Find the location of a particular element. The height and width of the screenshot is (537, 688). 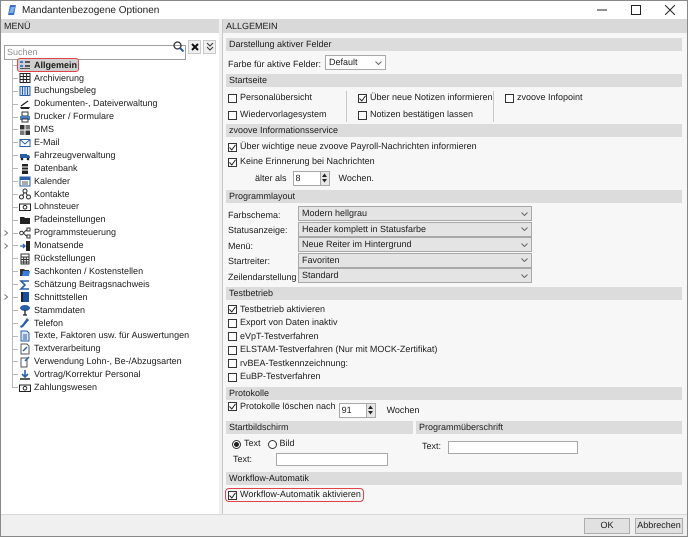

dropdown: Standard is located at coordinates (415, 276).